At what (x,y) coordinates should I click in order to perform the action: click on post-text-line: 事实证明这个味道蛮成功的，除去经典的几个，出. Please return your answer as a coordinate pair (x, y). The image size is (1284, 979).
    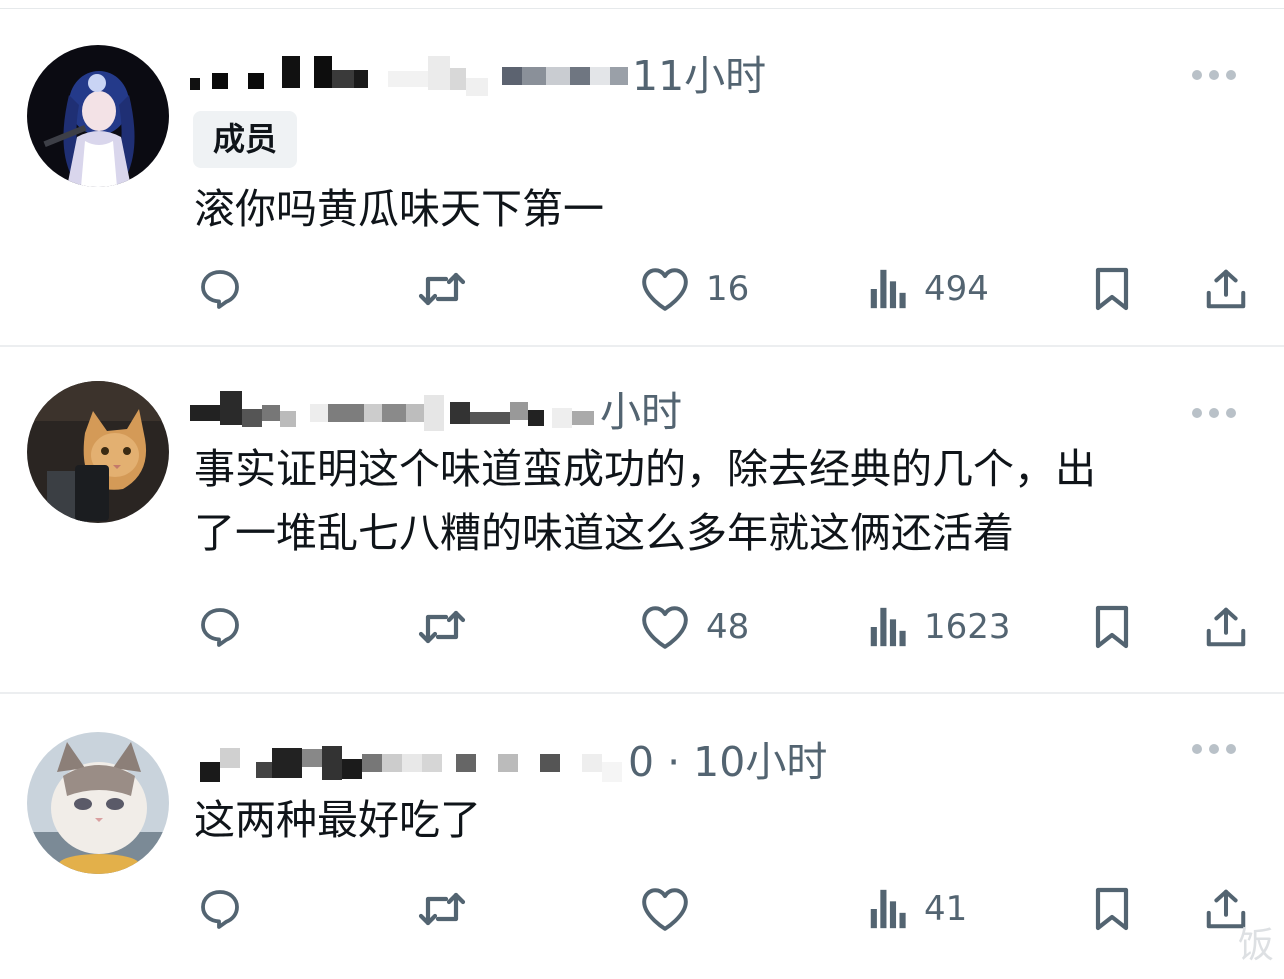
    Looking at the image, I should click on (645, 469).